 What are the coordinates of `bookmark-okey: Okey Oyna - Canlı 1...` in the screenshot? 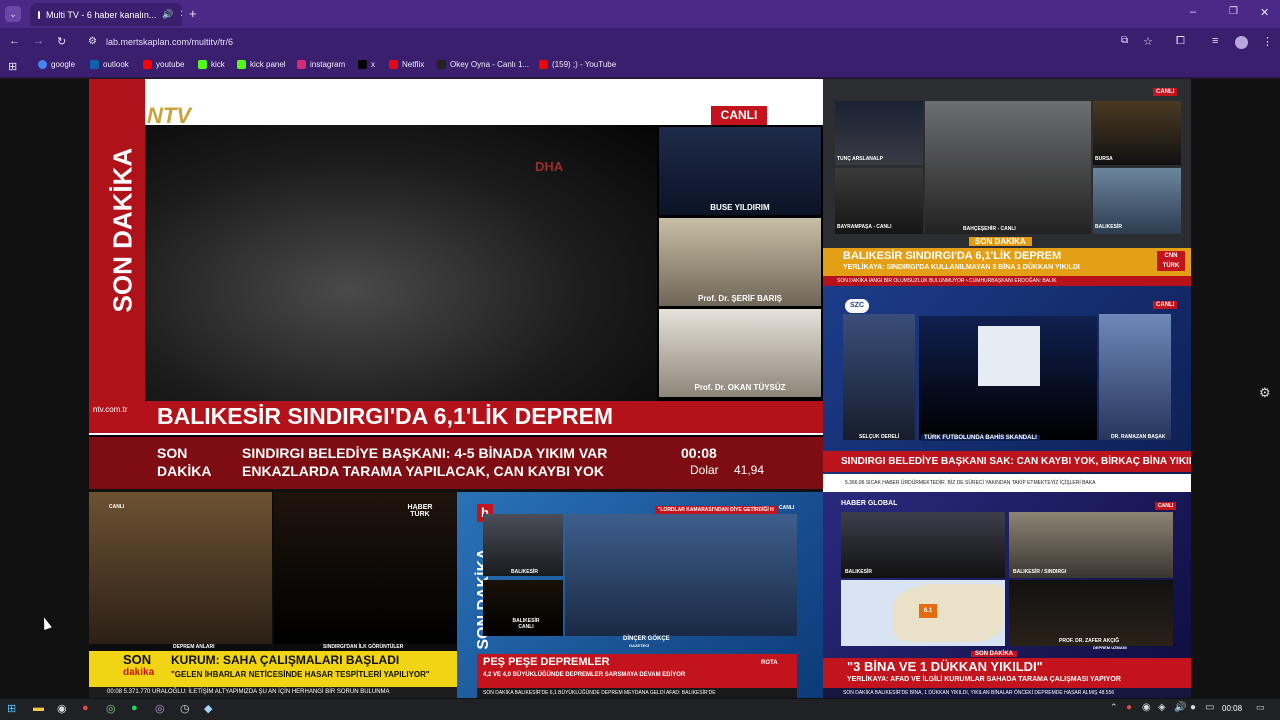 It's located at (483, 64).